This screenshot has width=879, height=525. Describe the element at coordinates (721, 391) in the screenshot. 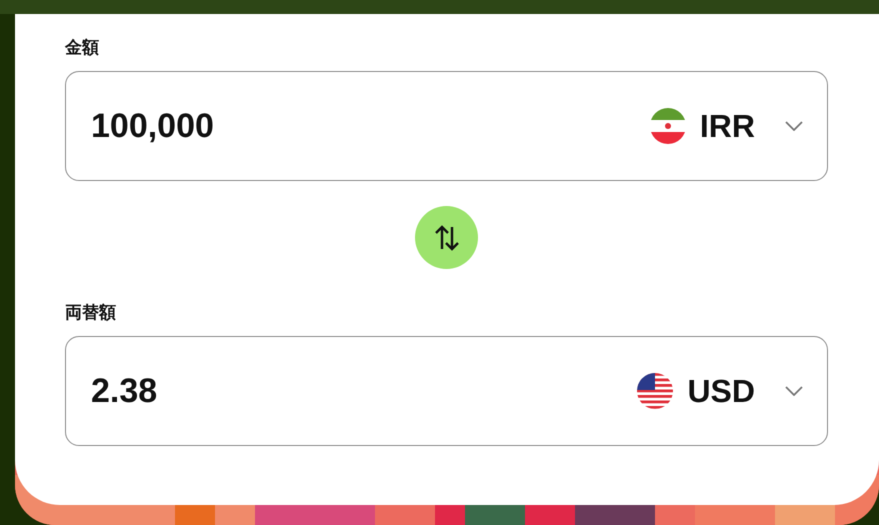

I see `currency-code: USD` at that location.